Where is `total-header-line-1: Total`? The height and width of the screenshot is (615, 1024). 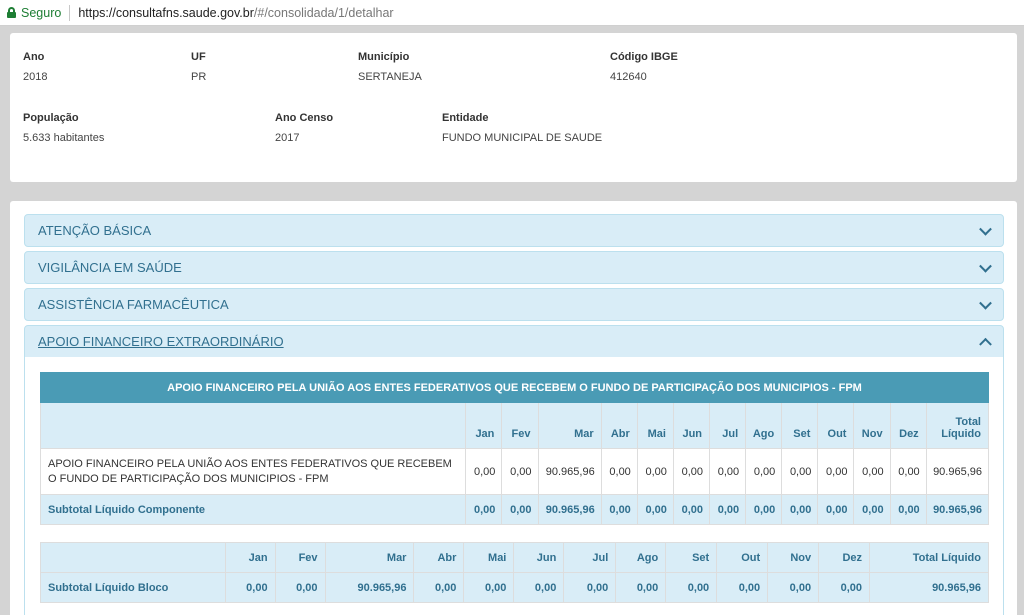
total-header-line-1: Total is located at coordinates (968, 422).